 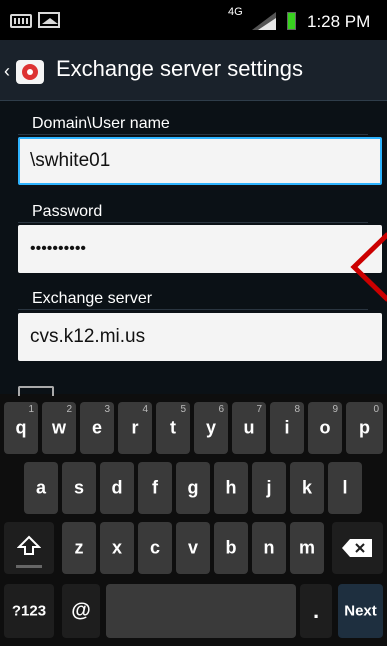 What do you see at coordinates (117, 548) in the screenshot?
I see `key-x: x` at bounding box center [117, 548].